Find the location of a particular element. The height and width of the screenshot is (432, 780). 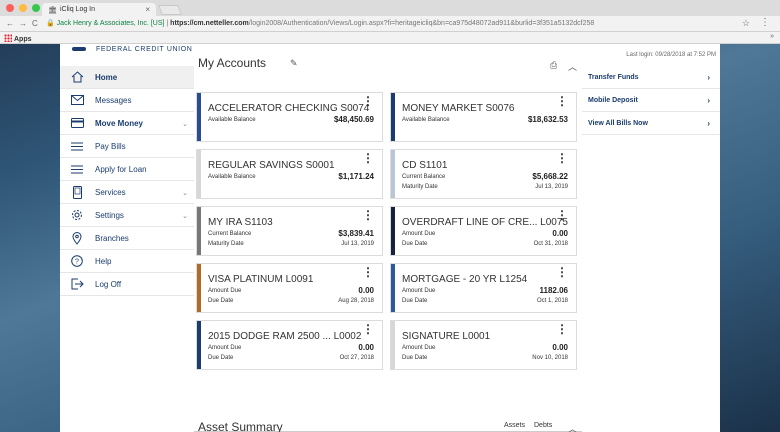

sidebar-item-apply-for-loan: Apply for Loan is located at coordinates (127, 169).